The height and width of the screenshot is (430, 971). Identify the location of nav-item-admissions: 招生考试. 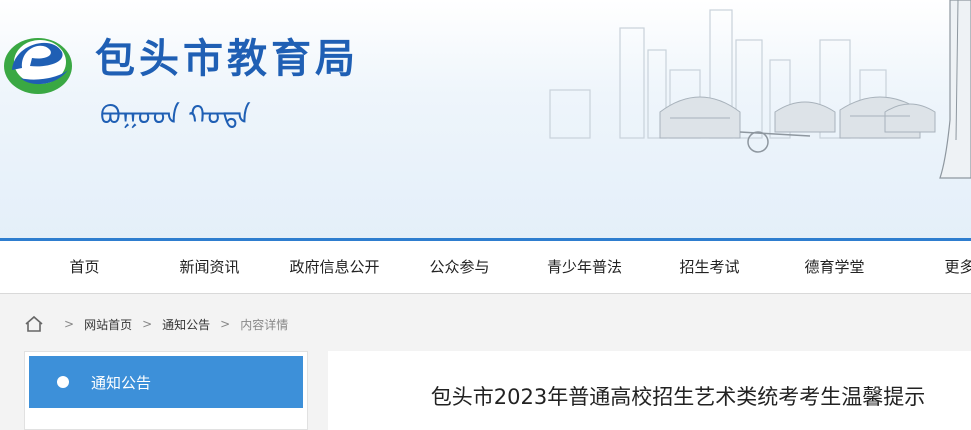
(709, 267).